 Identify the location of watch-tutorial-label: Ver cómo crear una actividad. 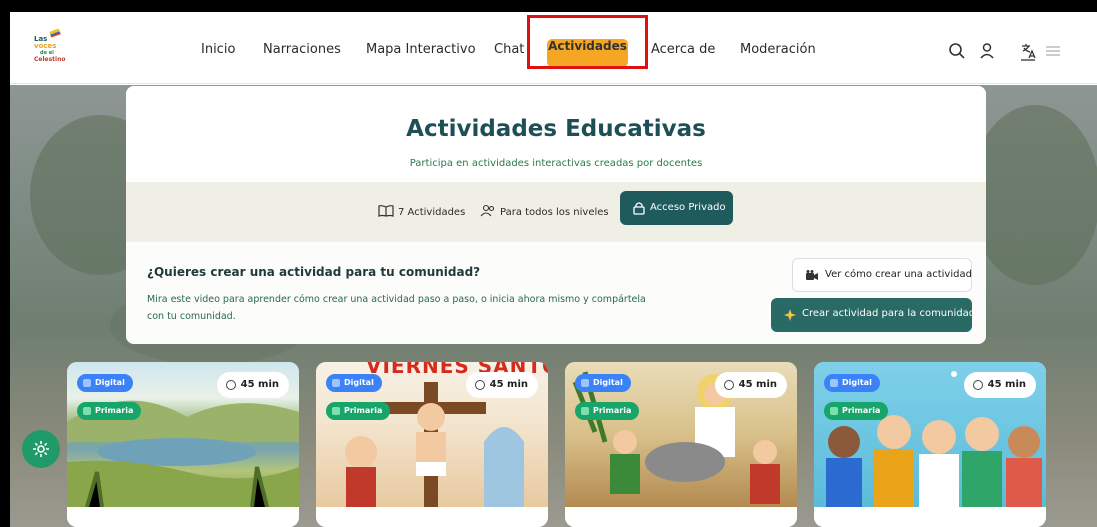
(898, 274).